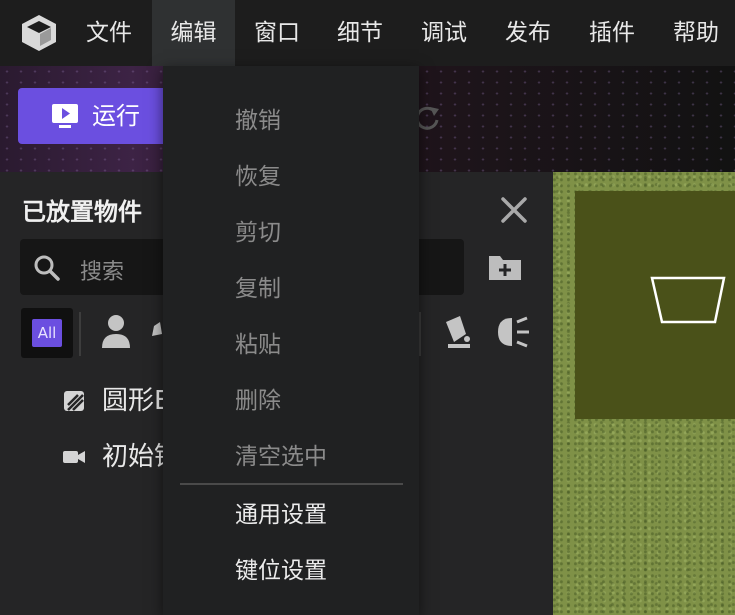 Image resolution: width=735 pixels, height=615 pixels. What do you see at coordinates (281, 457) in the screenshot?
I see `menu-clear-selection: 清空选中` at bounding box center [281, 457].